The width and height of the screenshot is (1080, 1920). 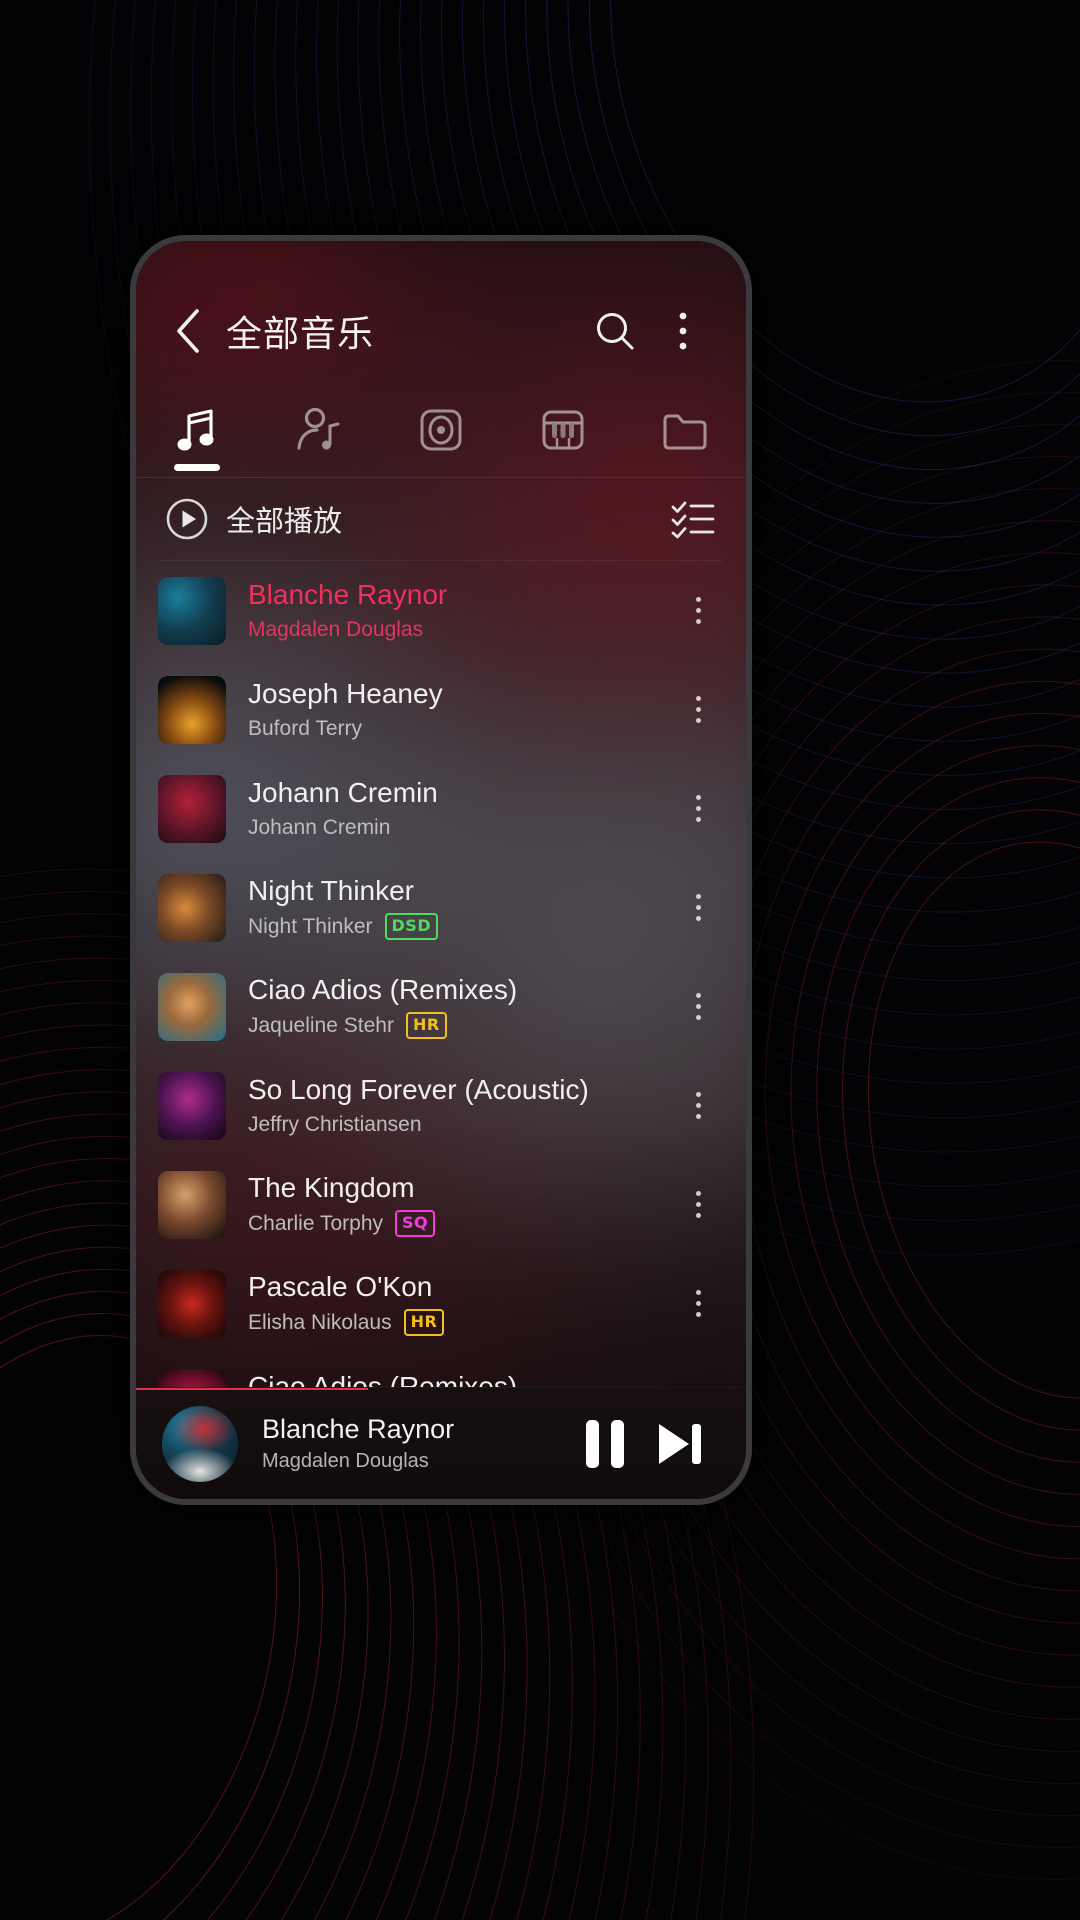 I want to click on play-circle-icon, so click(x=187, y=519).